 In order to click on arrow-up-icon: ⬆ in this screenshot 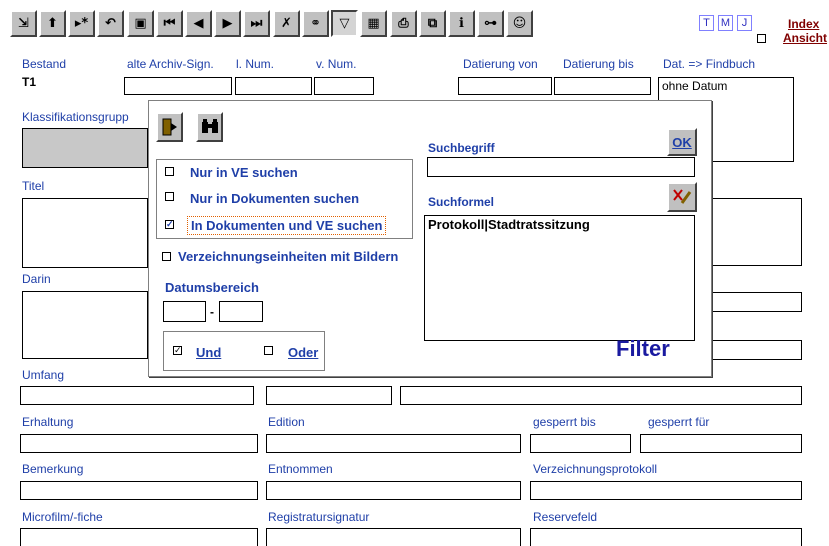, I will do `click(52, 23)`.